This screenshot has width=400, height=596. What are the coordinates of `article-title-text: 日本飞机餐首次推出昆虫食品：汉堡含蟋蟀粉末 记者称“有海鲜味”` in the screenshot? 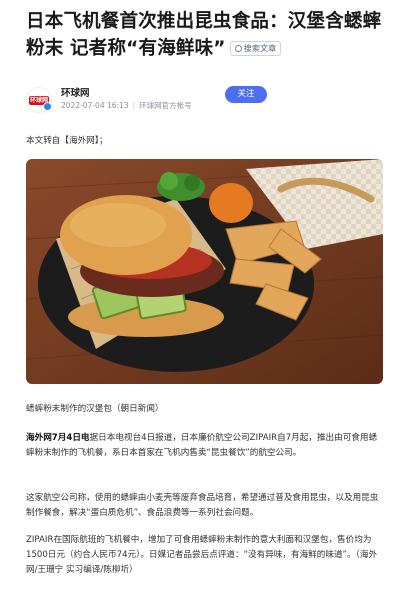 It's located at (204, 35).